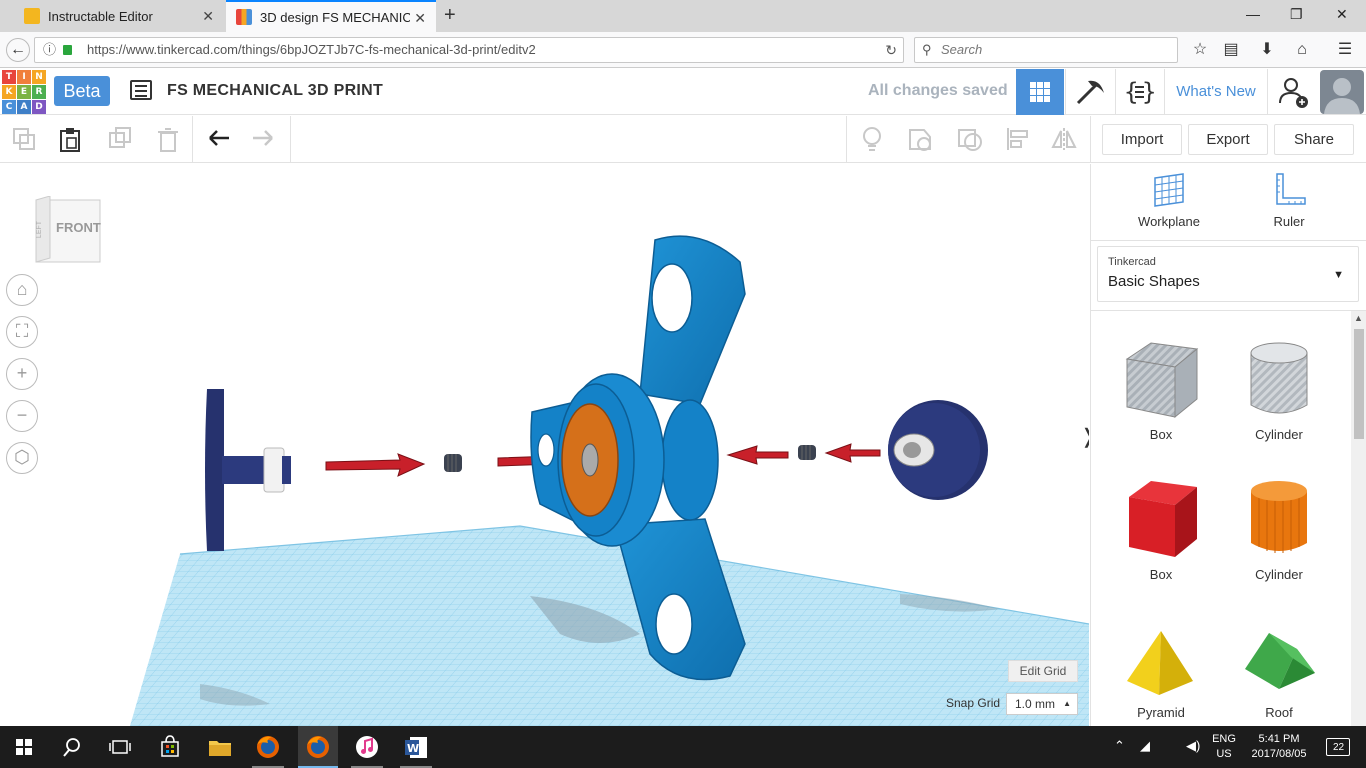 This screenshot has height=768, width=1366. What do you see at coordinates (1342, 92) in the screenshot?
I see `avatar` at bounding box center [1342, 92].